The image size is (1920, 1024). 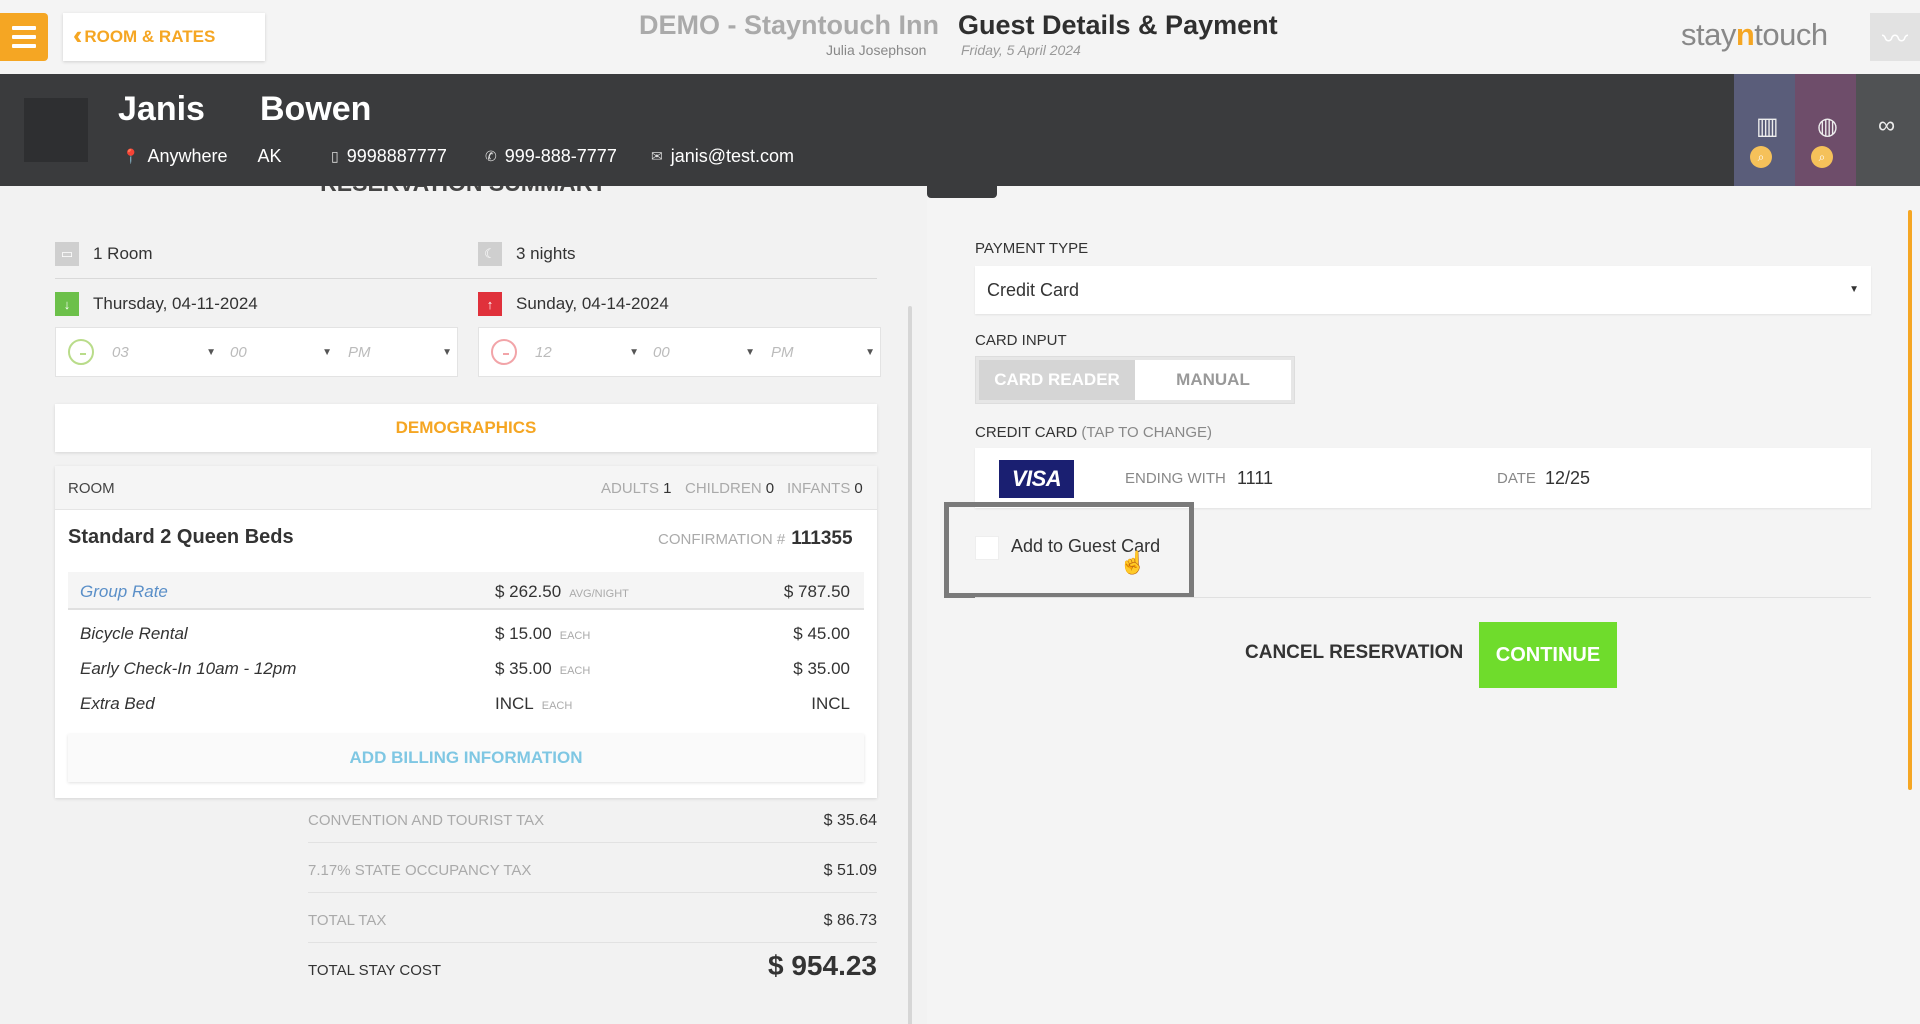 What do you see at coordinates (1032, 248) in the screenshot?
I see `payment-type-label: PAYMENT TYPE` at bounding box center [1032, 248].